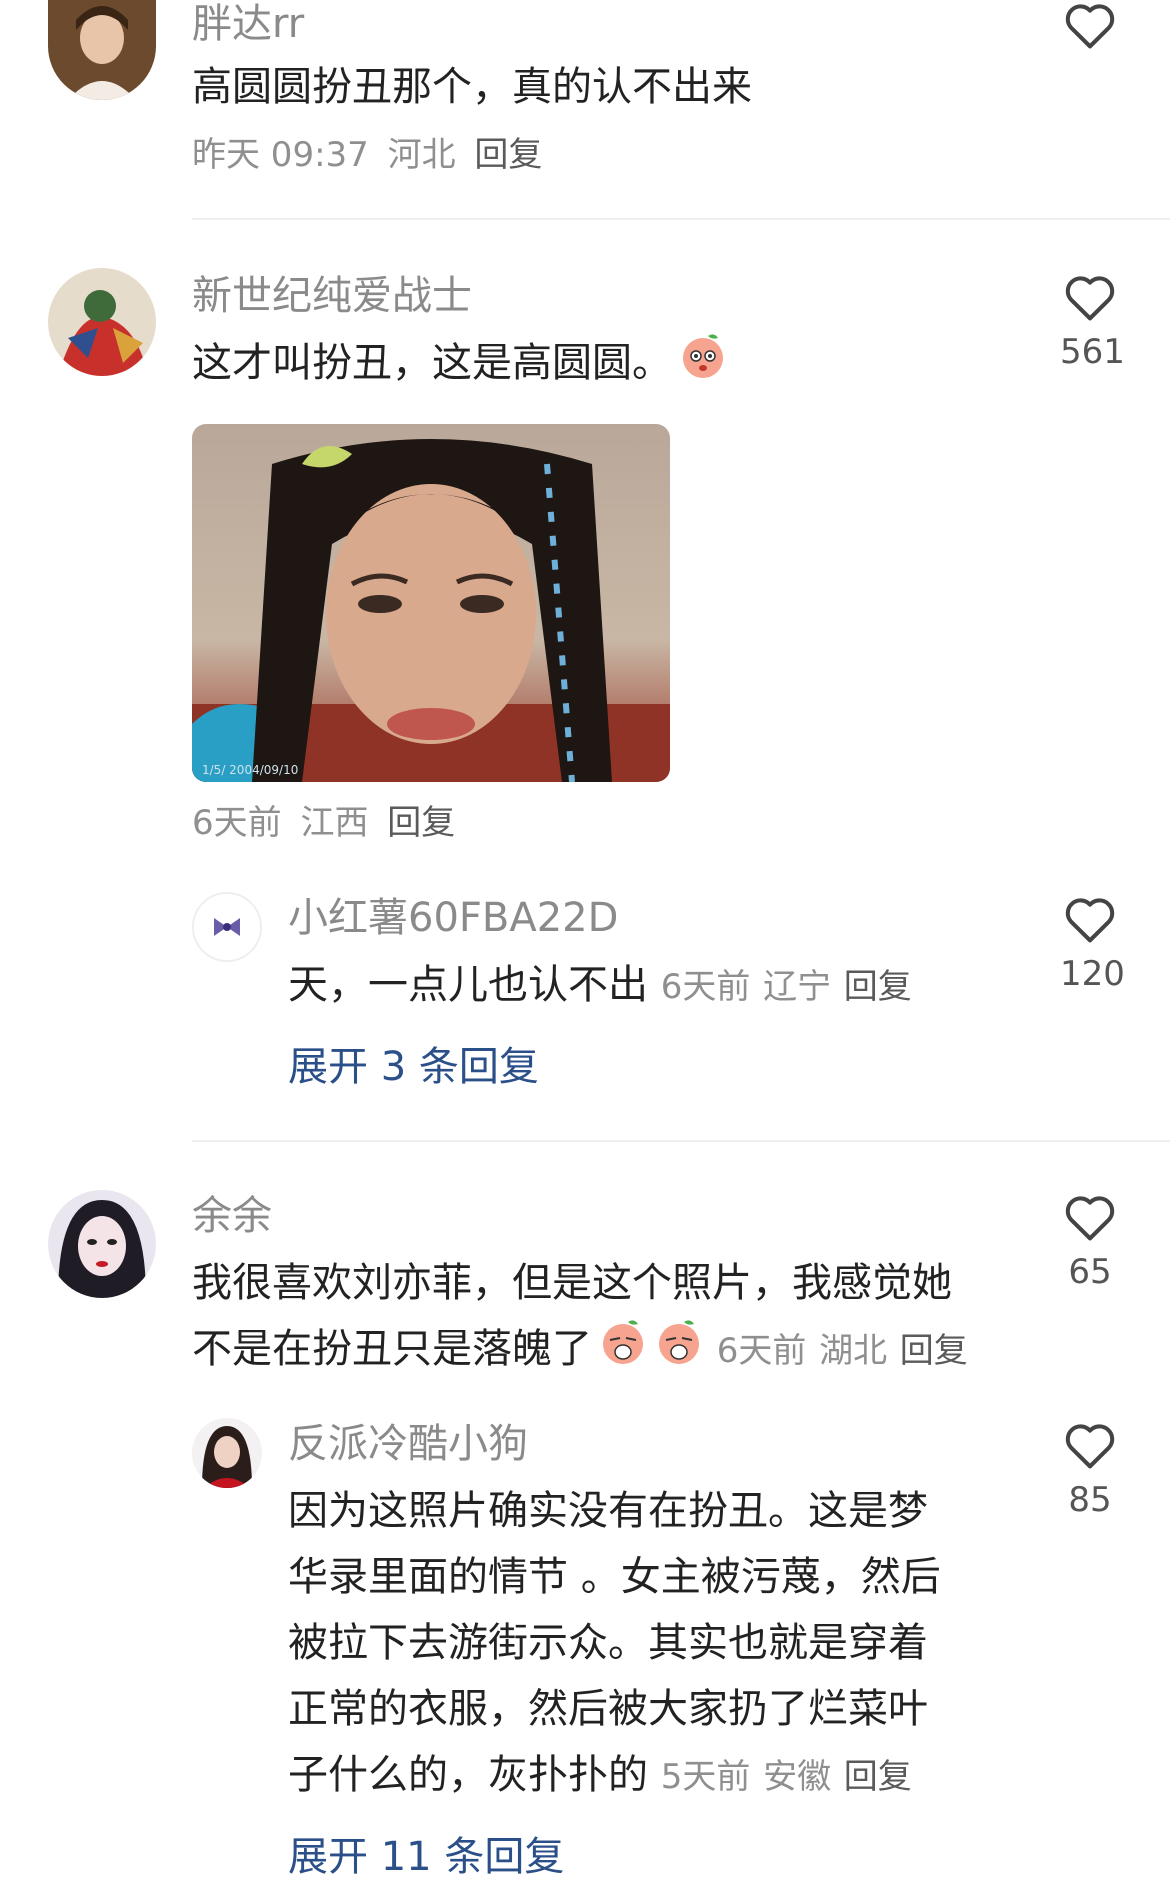 This screenshot has height=1886, width=1170. I want to click on reply-username: 反派冷酷小狗, so click(408, 1444).